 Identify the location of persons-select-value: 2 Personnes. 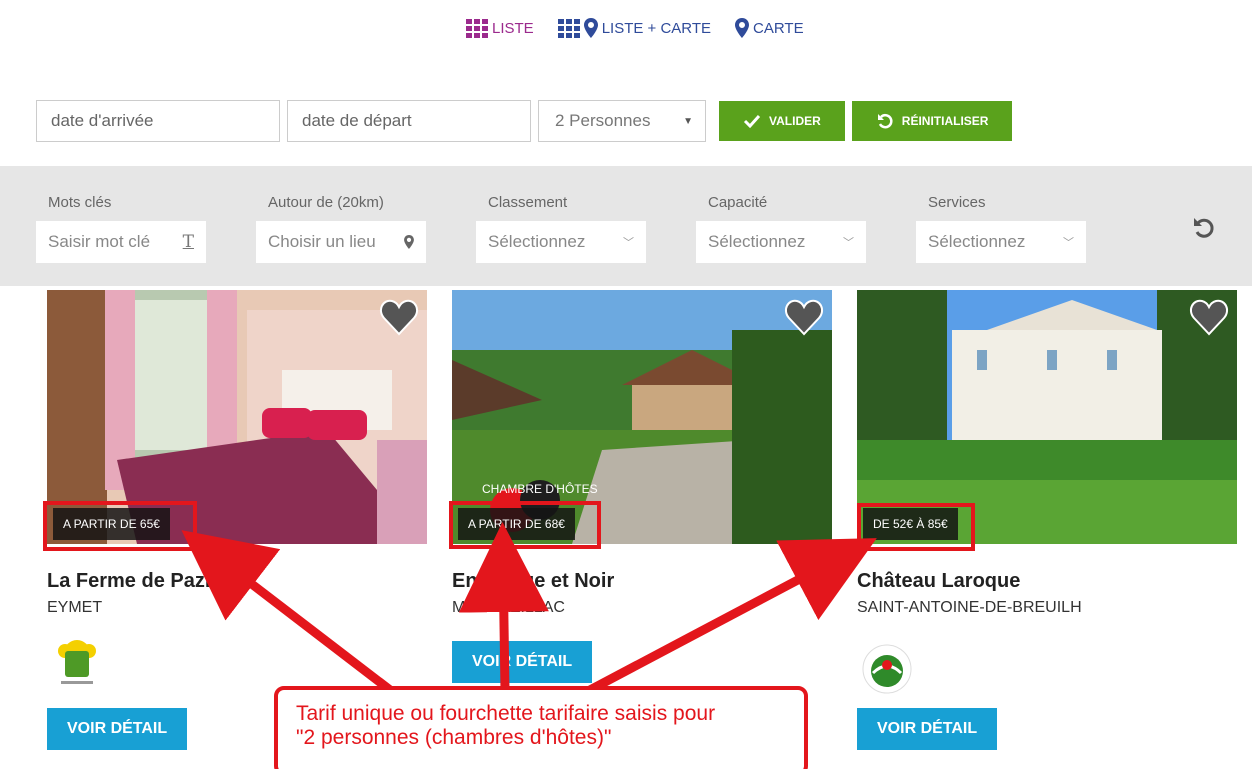
(603, 120).